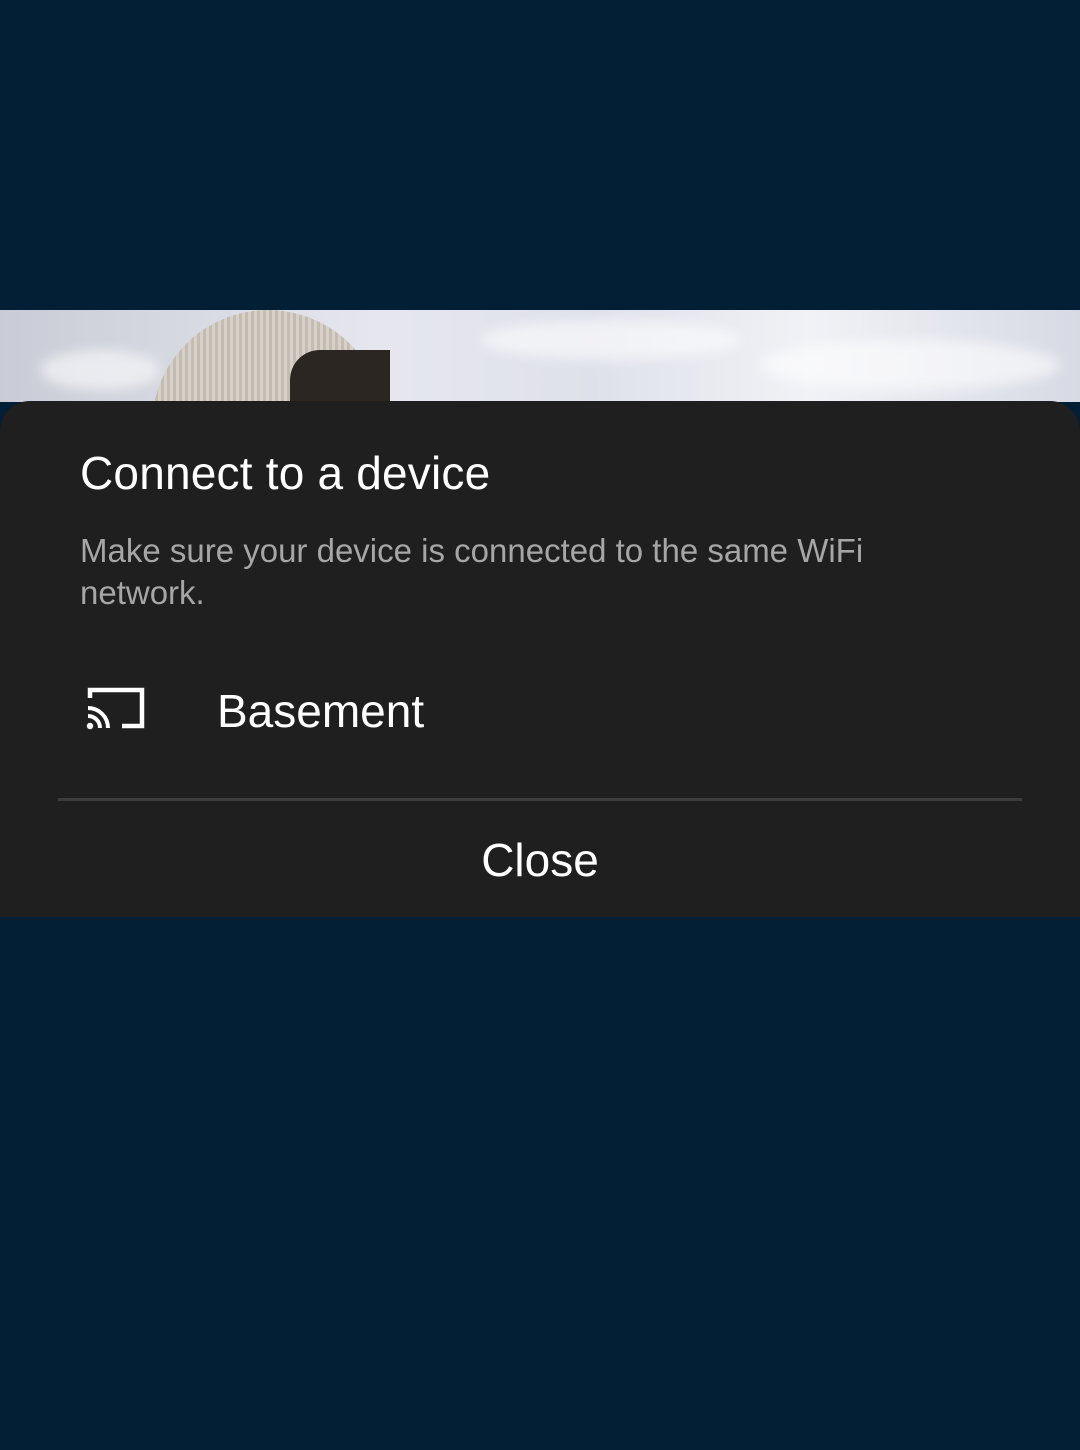 Image resolution: width=1080 pixels, height=1450 pixels. I want to click on close-button: Close, so click(540, 859).